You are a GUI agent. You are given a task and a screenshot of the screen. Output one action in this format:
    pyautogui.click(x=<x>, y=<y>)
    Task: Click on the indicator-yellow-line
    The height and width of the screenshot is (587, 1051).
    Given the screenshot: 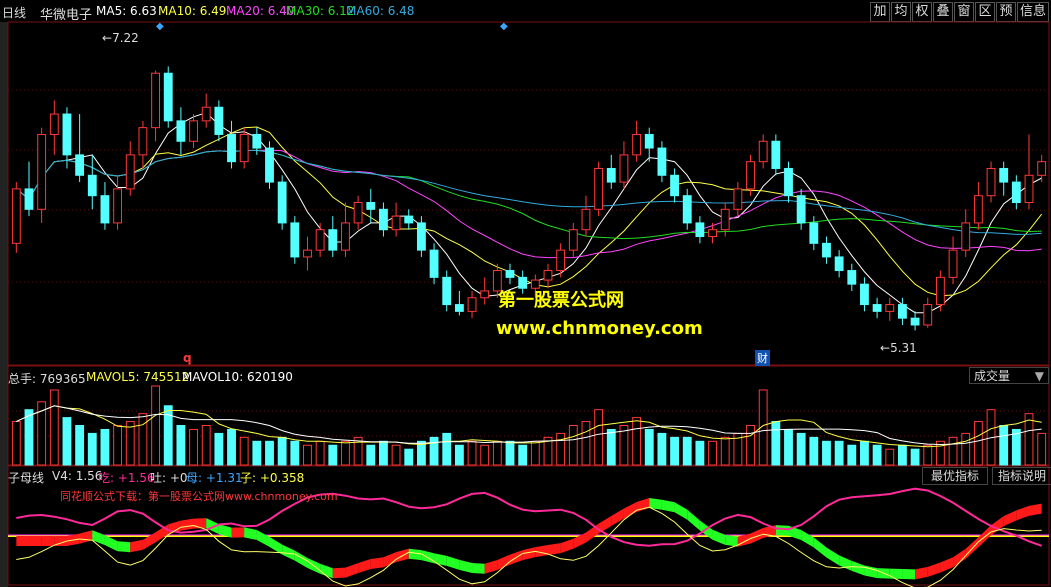 What is the action you would take?
    pyautogui.click(x=529, y=546)
    